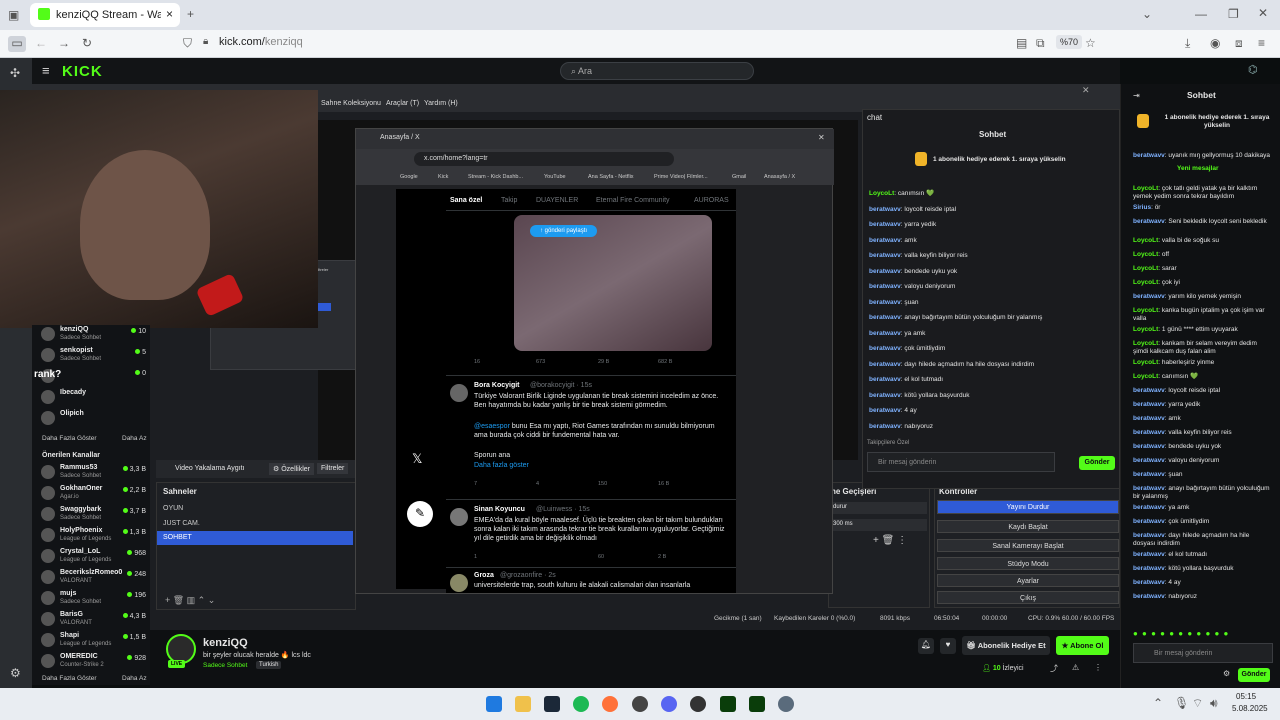 Image resolution: width=1280 pixels, height=720 pixels. I want to click on chat-settings-icon: ⚙, so click(1226, 673).